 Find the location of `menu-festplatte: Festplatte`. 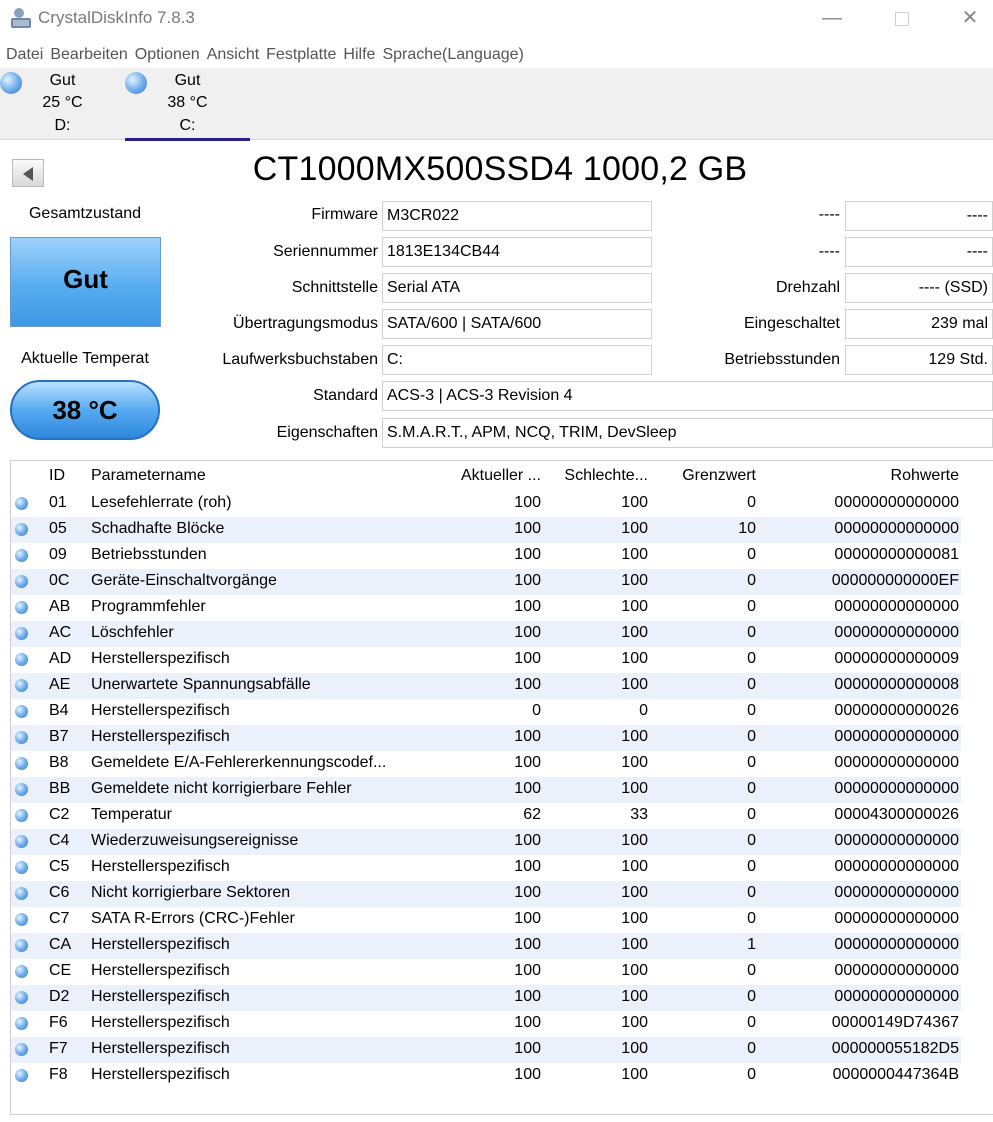

menu-festplatte: Festplatte is located at coordinates (301, 55).